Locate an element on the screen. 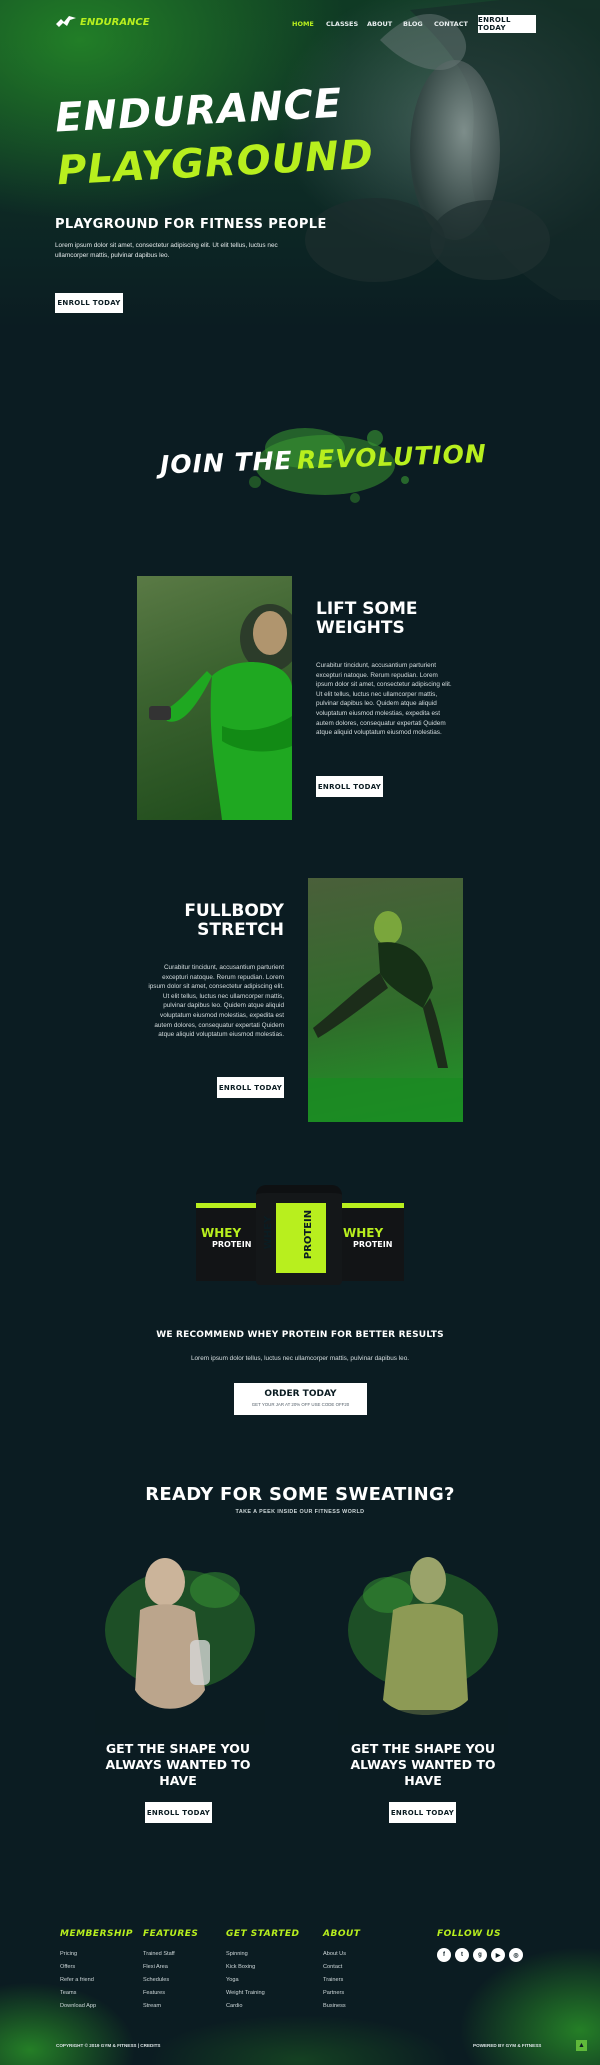  footer-link-yoga: Yoga is located at coordinates (232, 1980).